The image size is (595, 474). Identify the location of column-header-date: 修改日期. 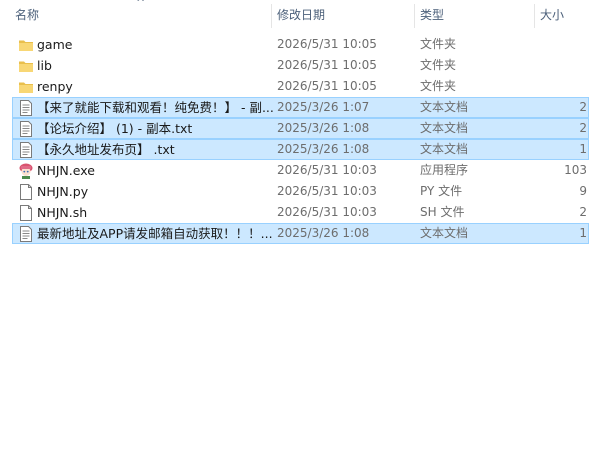
(342, 15).